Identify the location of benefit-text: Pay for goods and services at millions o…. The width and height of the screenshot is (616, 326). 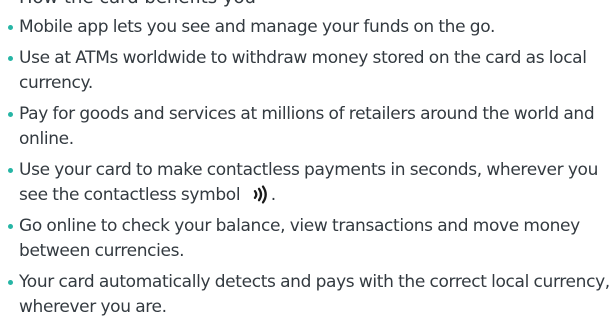
(307, 126).